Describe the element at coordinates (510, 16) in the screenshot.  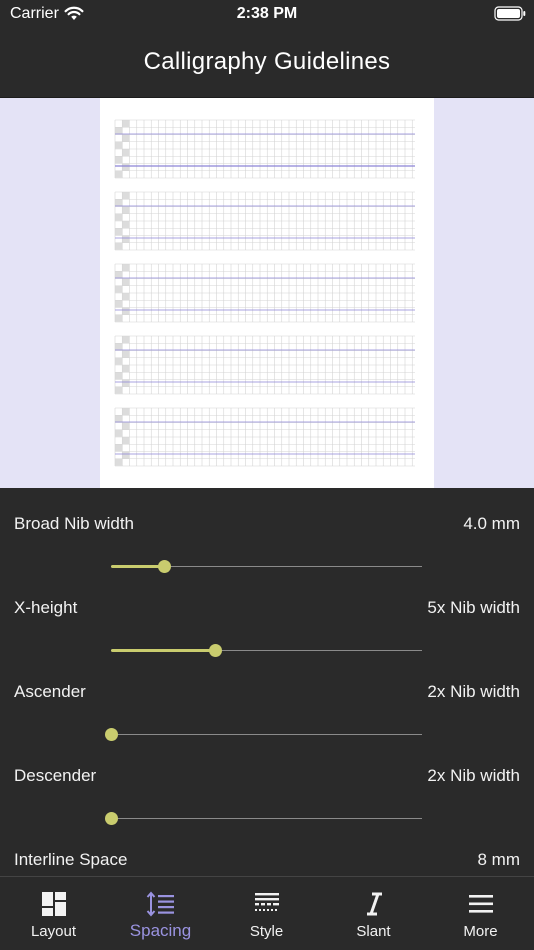
I see `battery-icon` at that location.